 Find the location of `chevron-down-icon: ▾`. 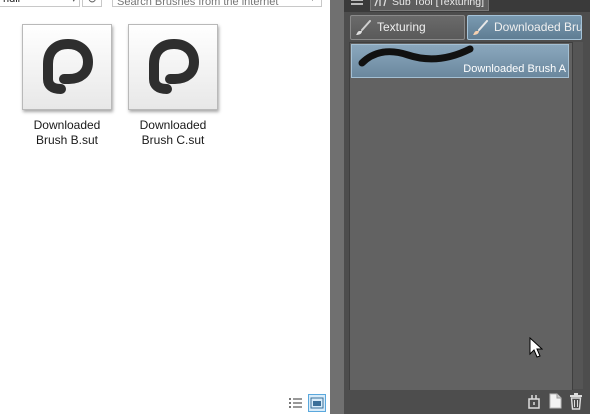

chevron-down-icon: ▾ is located at coordinates (73, 3).